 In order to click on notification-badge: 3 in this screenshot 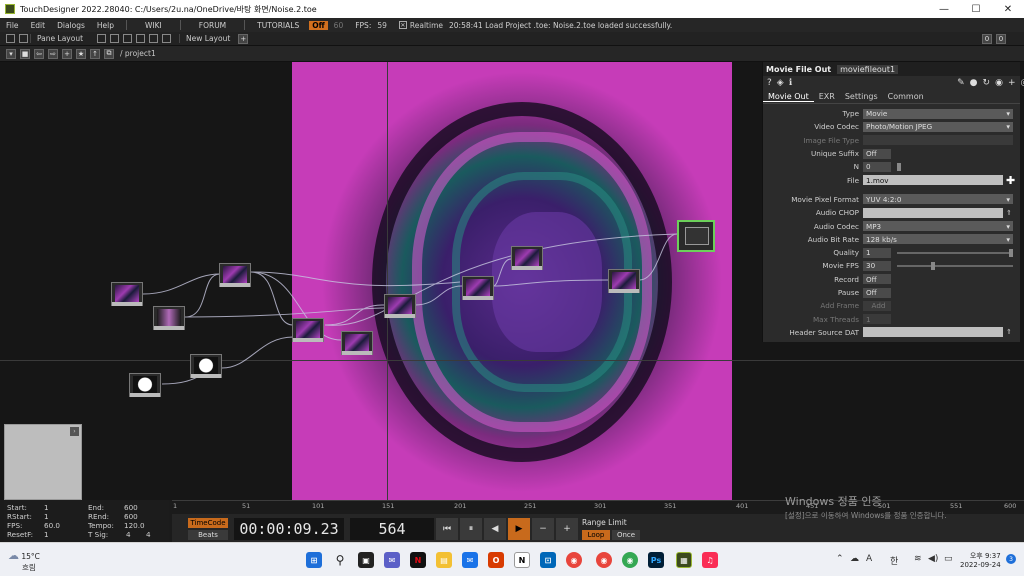, I will do `click(1011, 559)`.